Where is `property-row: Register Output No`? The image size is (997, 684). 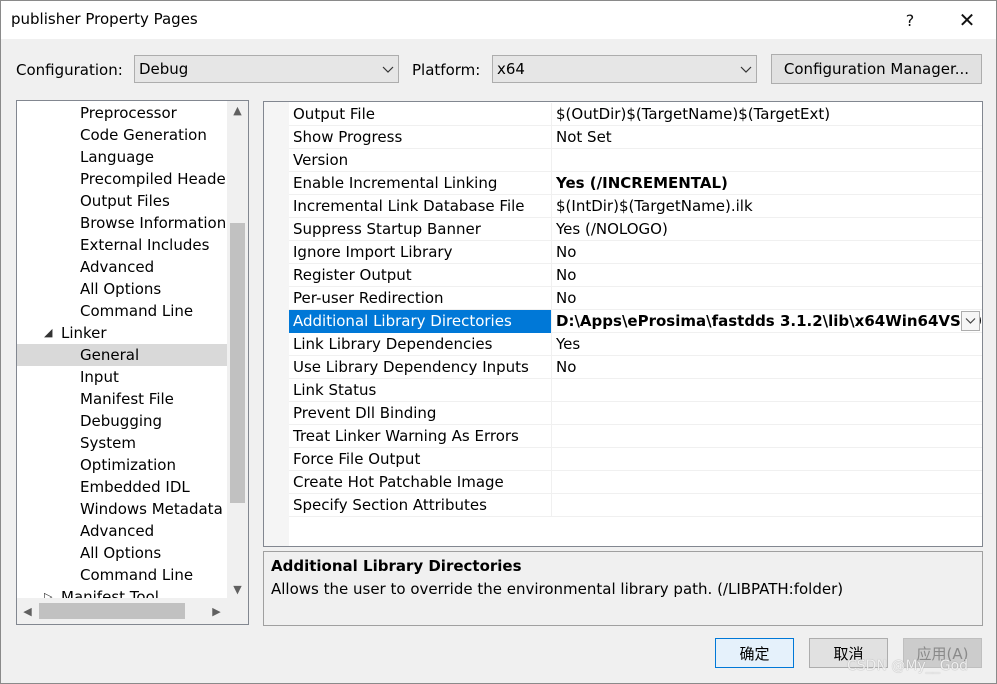 property-row: Register Output No is located at coordinates (635, 275).